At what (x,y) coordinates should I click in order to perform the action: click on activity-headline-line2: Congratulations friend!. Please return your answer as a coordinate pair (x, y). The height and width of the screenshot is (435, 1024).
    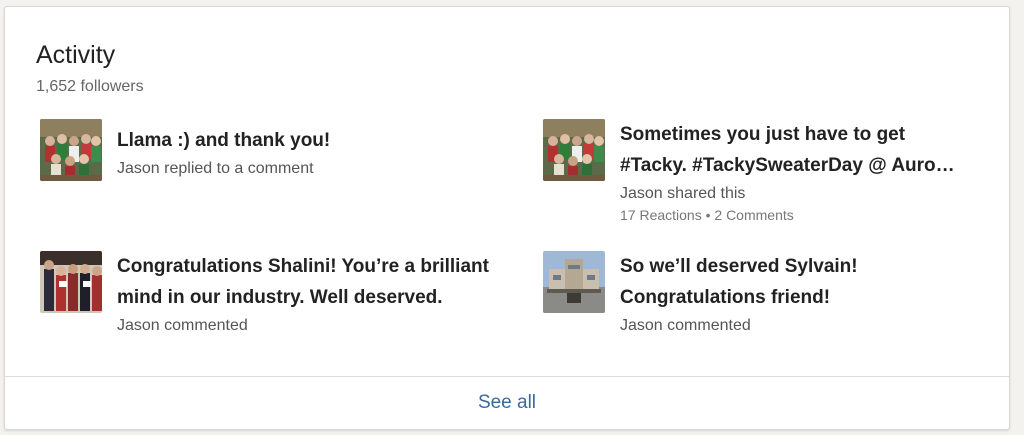
    Looking at the image, I should click on (800, 297).